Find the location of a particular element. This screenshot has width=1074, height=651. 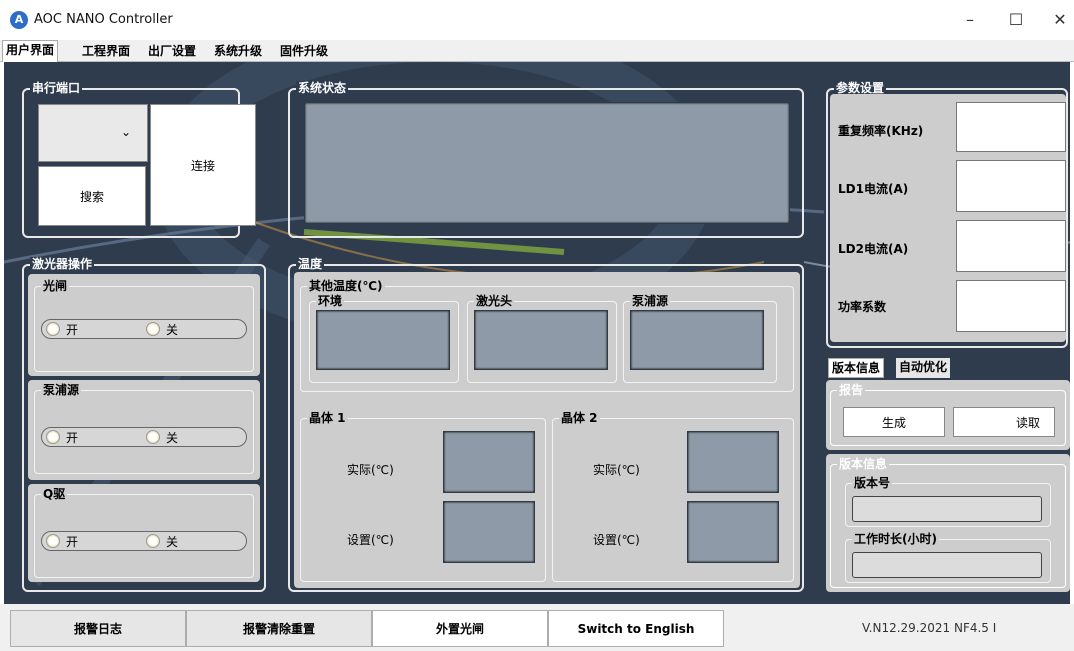

q-driver-group: Q驱 开 关 is located at coordinates (144, 533).